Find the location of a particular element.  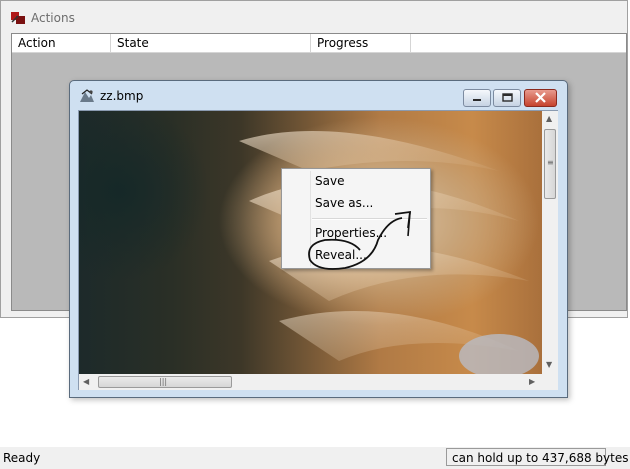

maximize-button is located at coordinates (507, 98).